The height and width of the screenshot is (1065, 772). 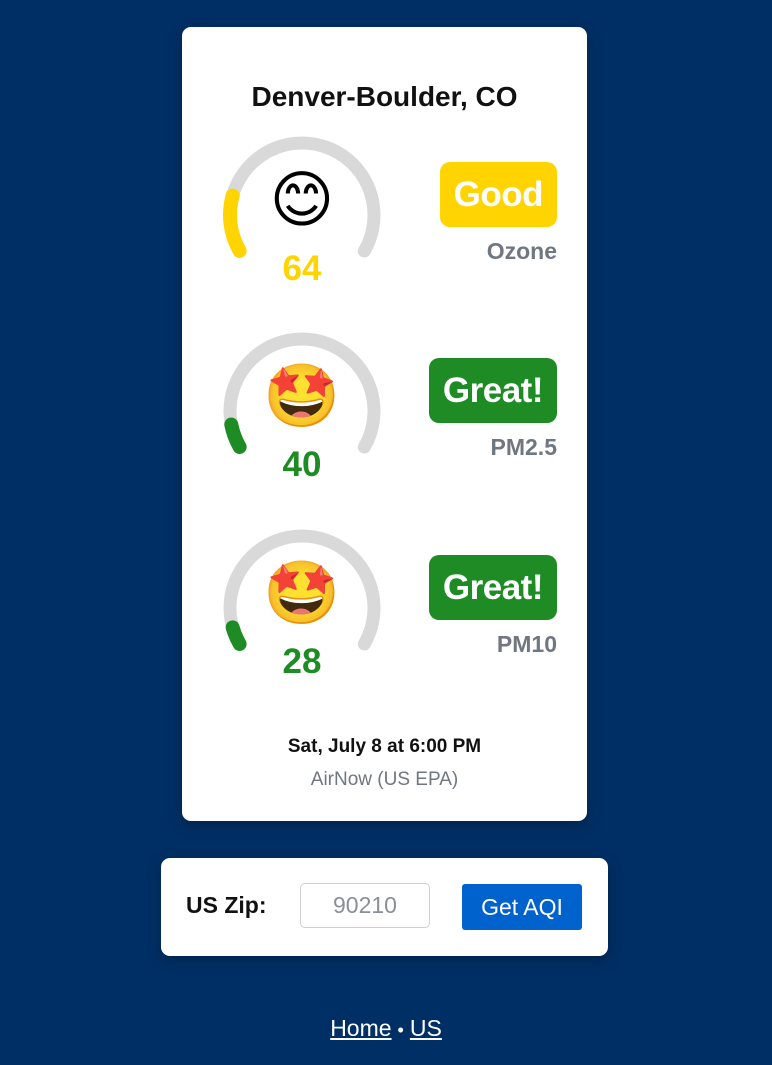 What do you see at coordinates (523, 447) in the screenshot?
I see `pollutant-label: PM2.5` at bounding box center [523, 447].